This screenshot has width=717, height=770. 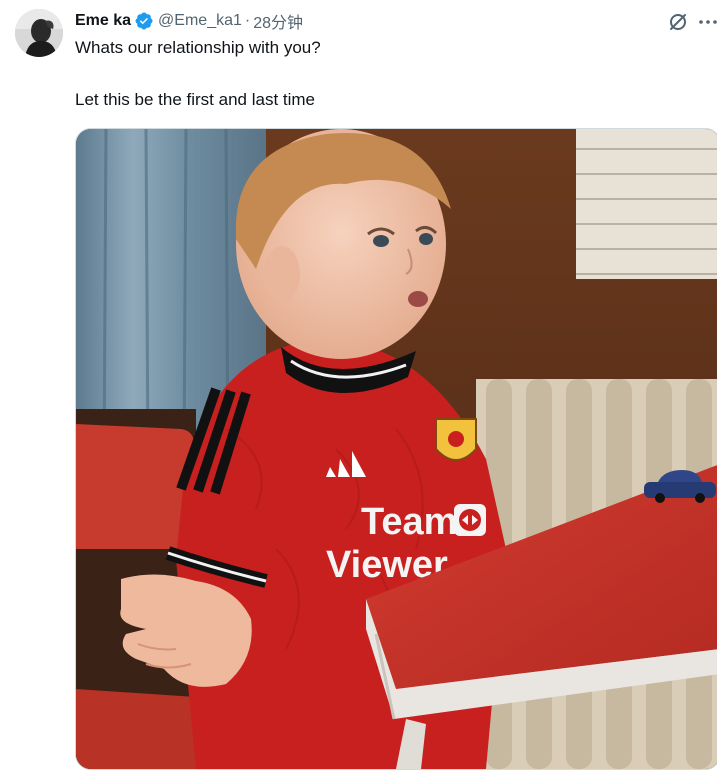 I want to click on avatar, so click(x=39, y=33).